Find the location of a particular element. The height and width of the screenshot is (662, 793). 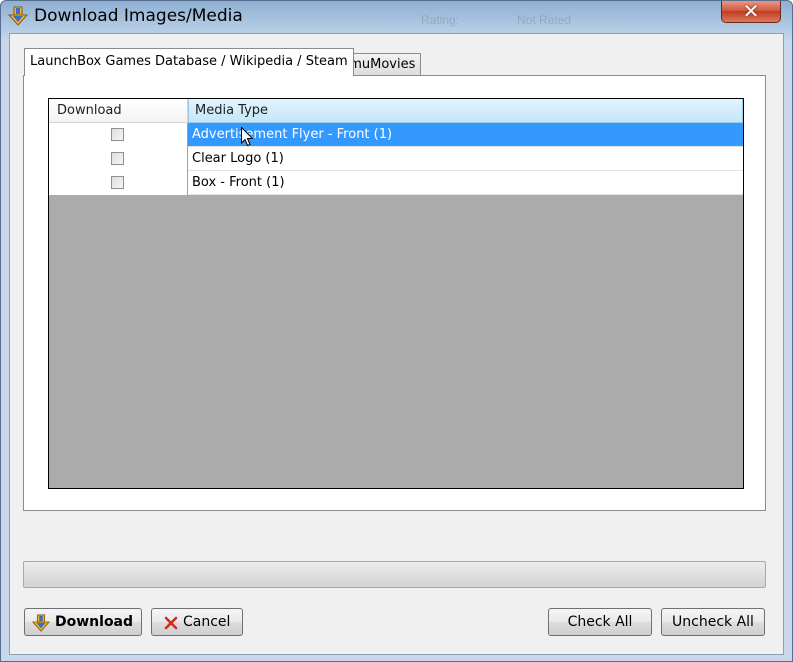

check-all-button: Check All is located at coordinates (600, 622).